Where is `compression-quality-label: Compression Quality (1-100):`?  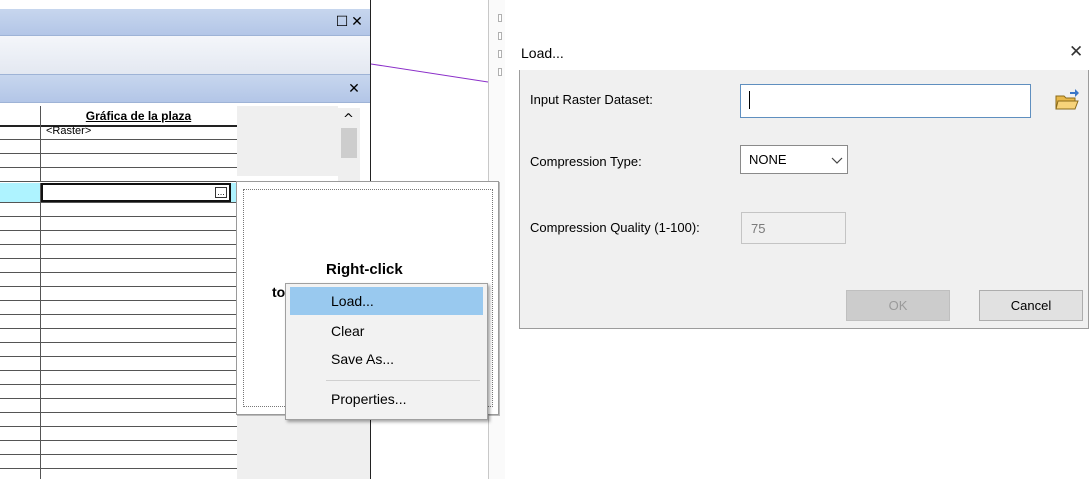 compression-quality-label: Compression Quality (1-100): is located at coordinates (615, 227).